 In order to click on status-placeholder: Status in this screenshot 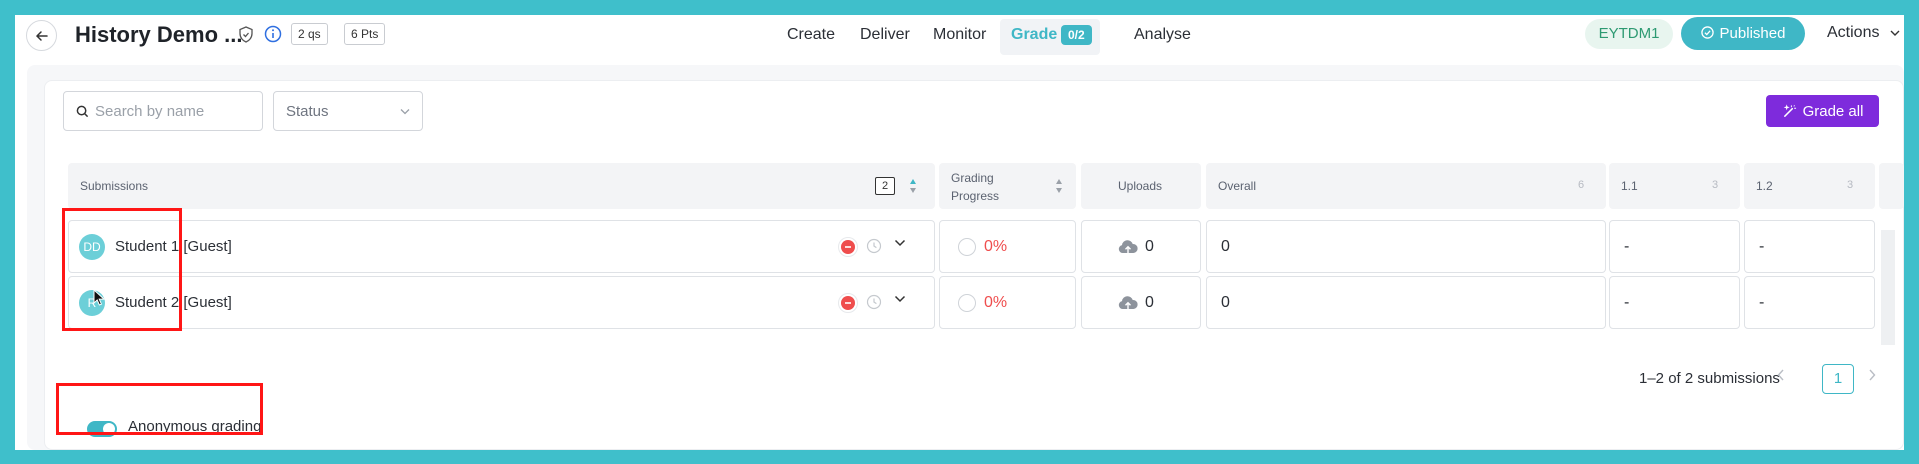, I will do `click(307, 111)`.